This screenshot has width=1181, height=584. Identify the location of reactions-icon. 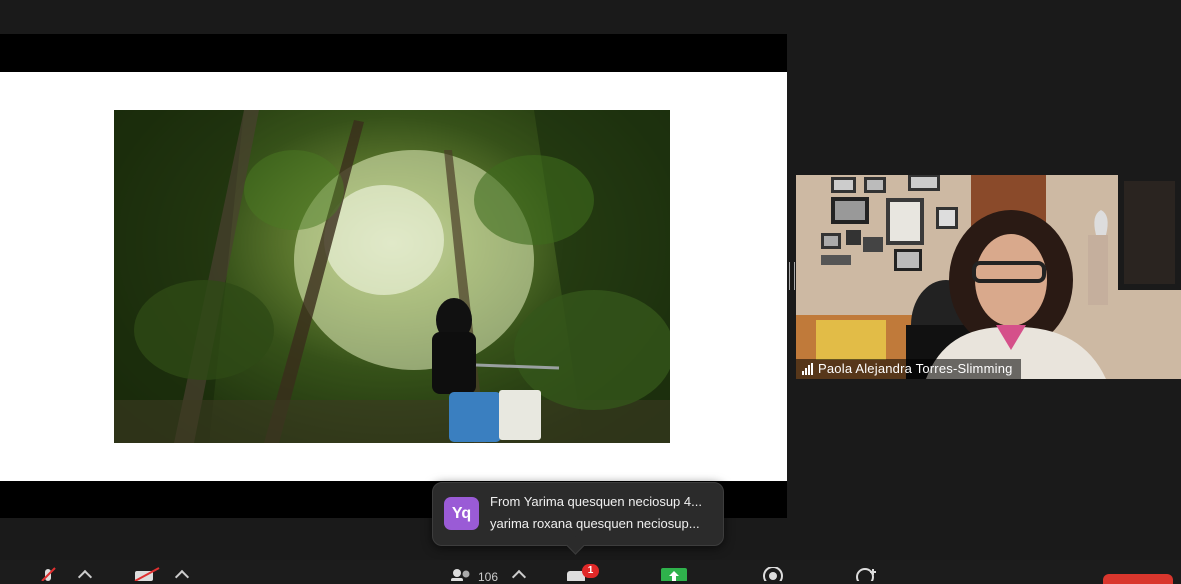
(866, 574).